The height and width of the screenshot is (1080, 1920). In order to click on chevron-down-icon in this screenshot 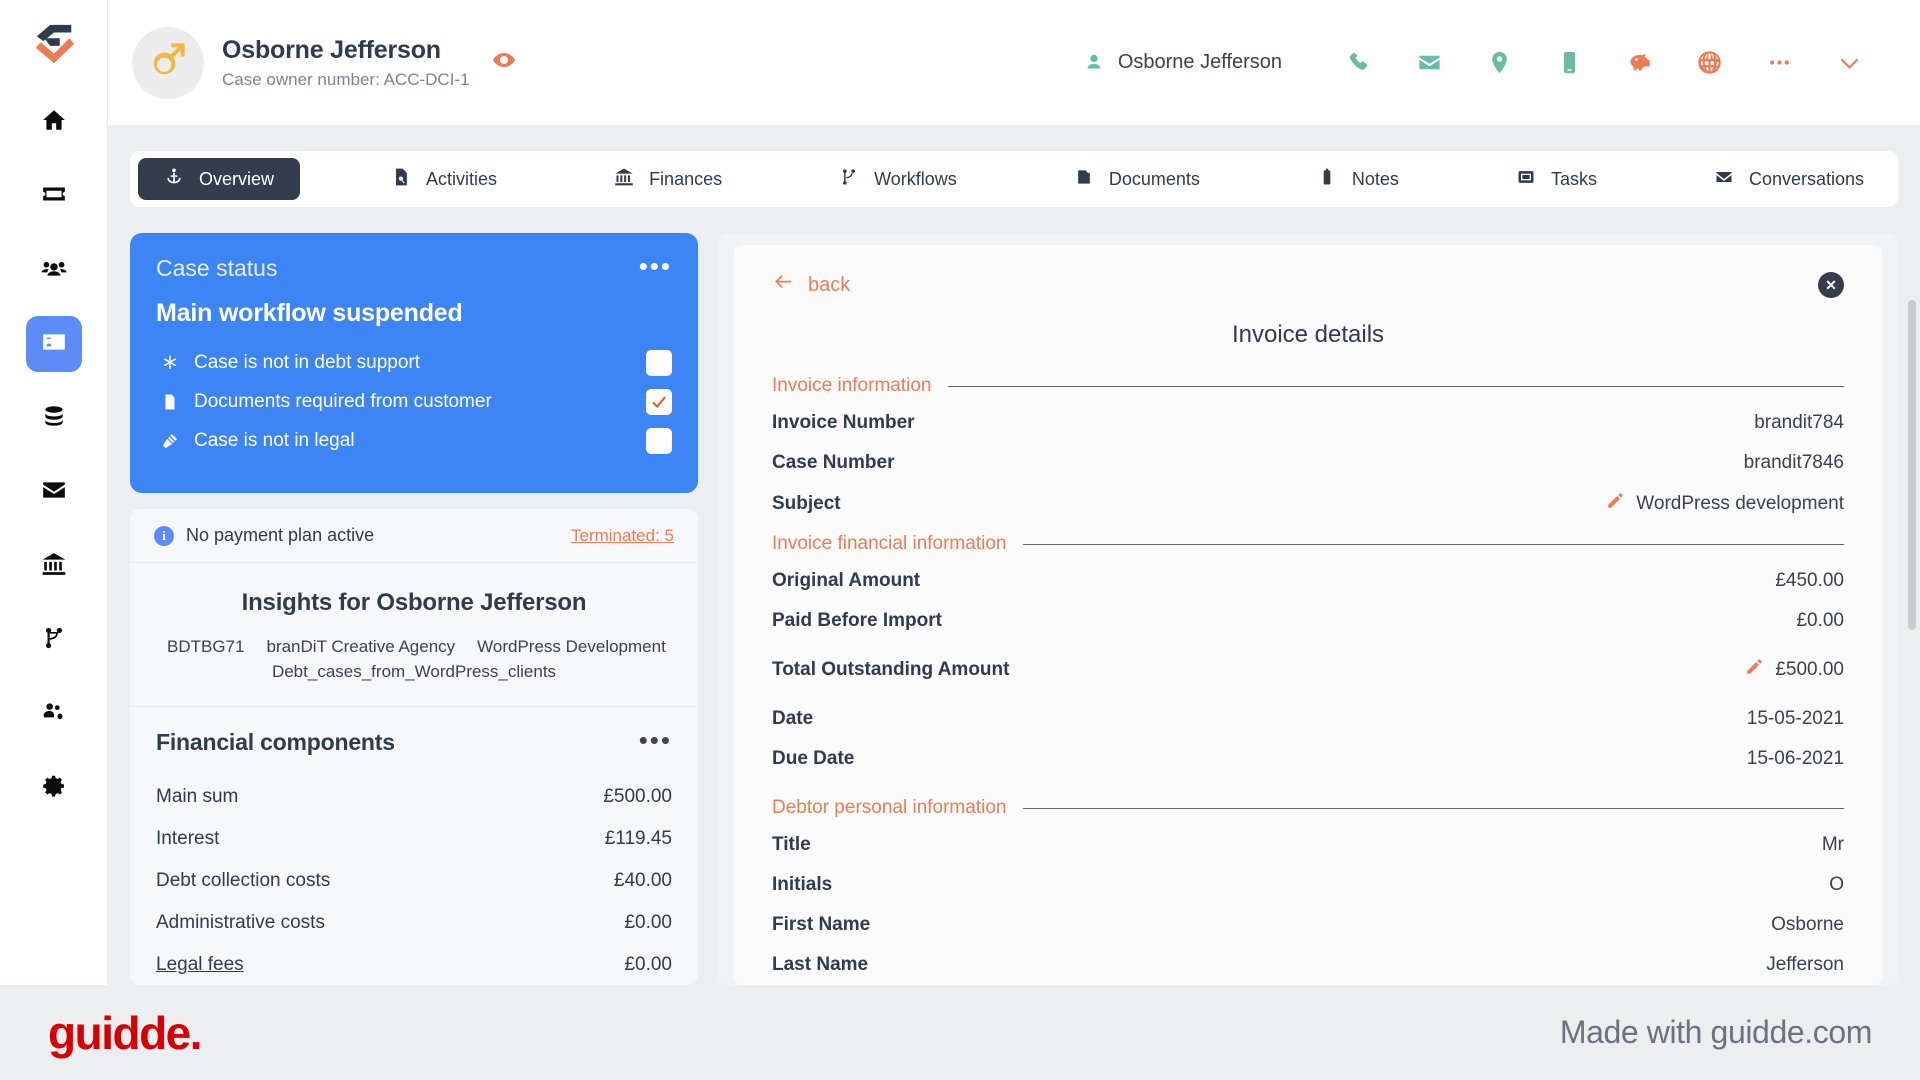, I will do `click(1849, 63)`.